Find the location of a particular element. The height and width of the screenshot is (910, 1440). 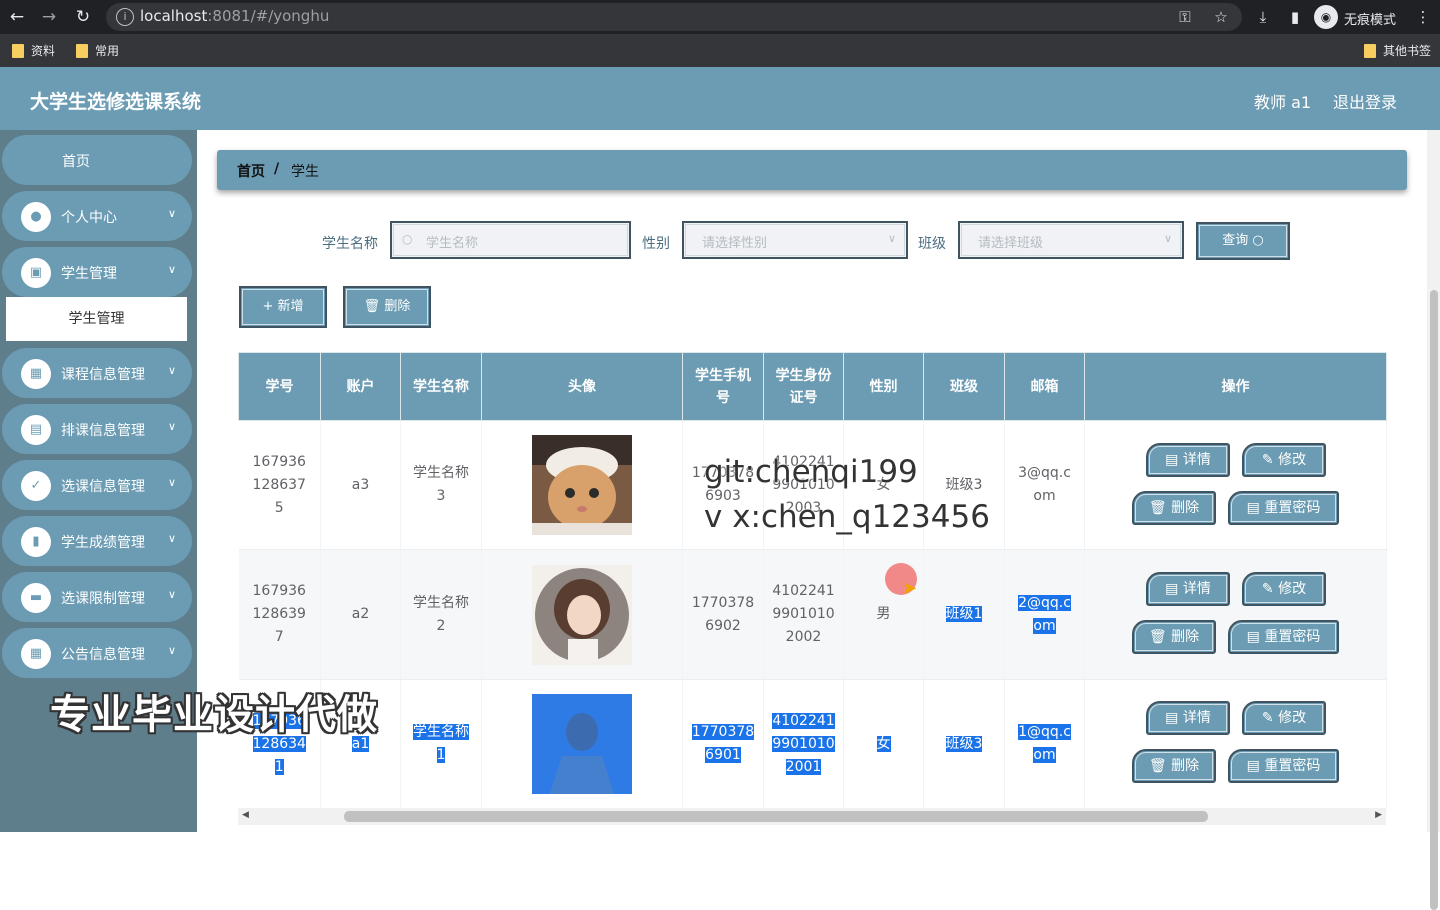

info-icon: i is located at coordinates (125, 17).